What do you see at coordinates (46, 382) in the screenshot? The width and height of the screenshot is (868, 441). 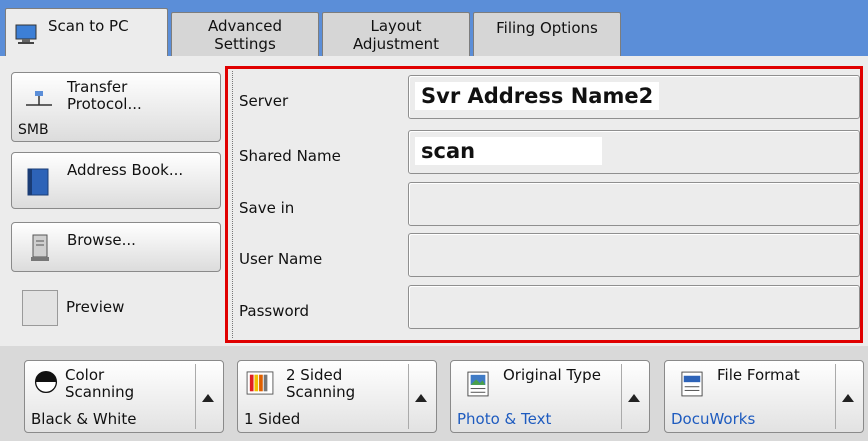 I see `color-half-circle-icon` at bounding box center [46, 382].